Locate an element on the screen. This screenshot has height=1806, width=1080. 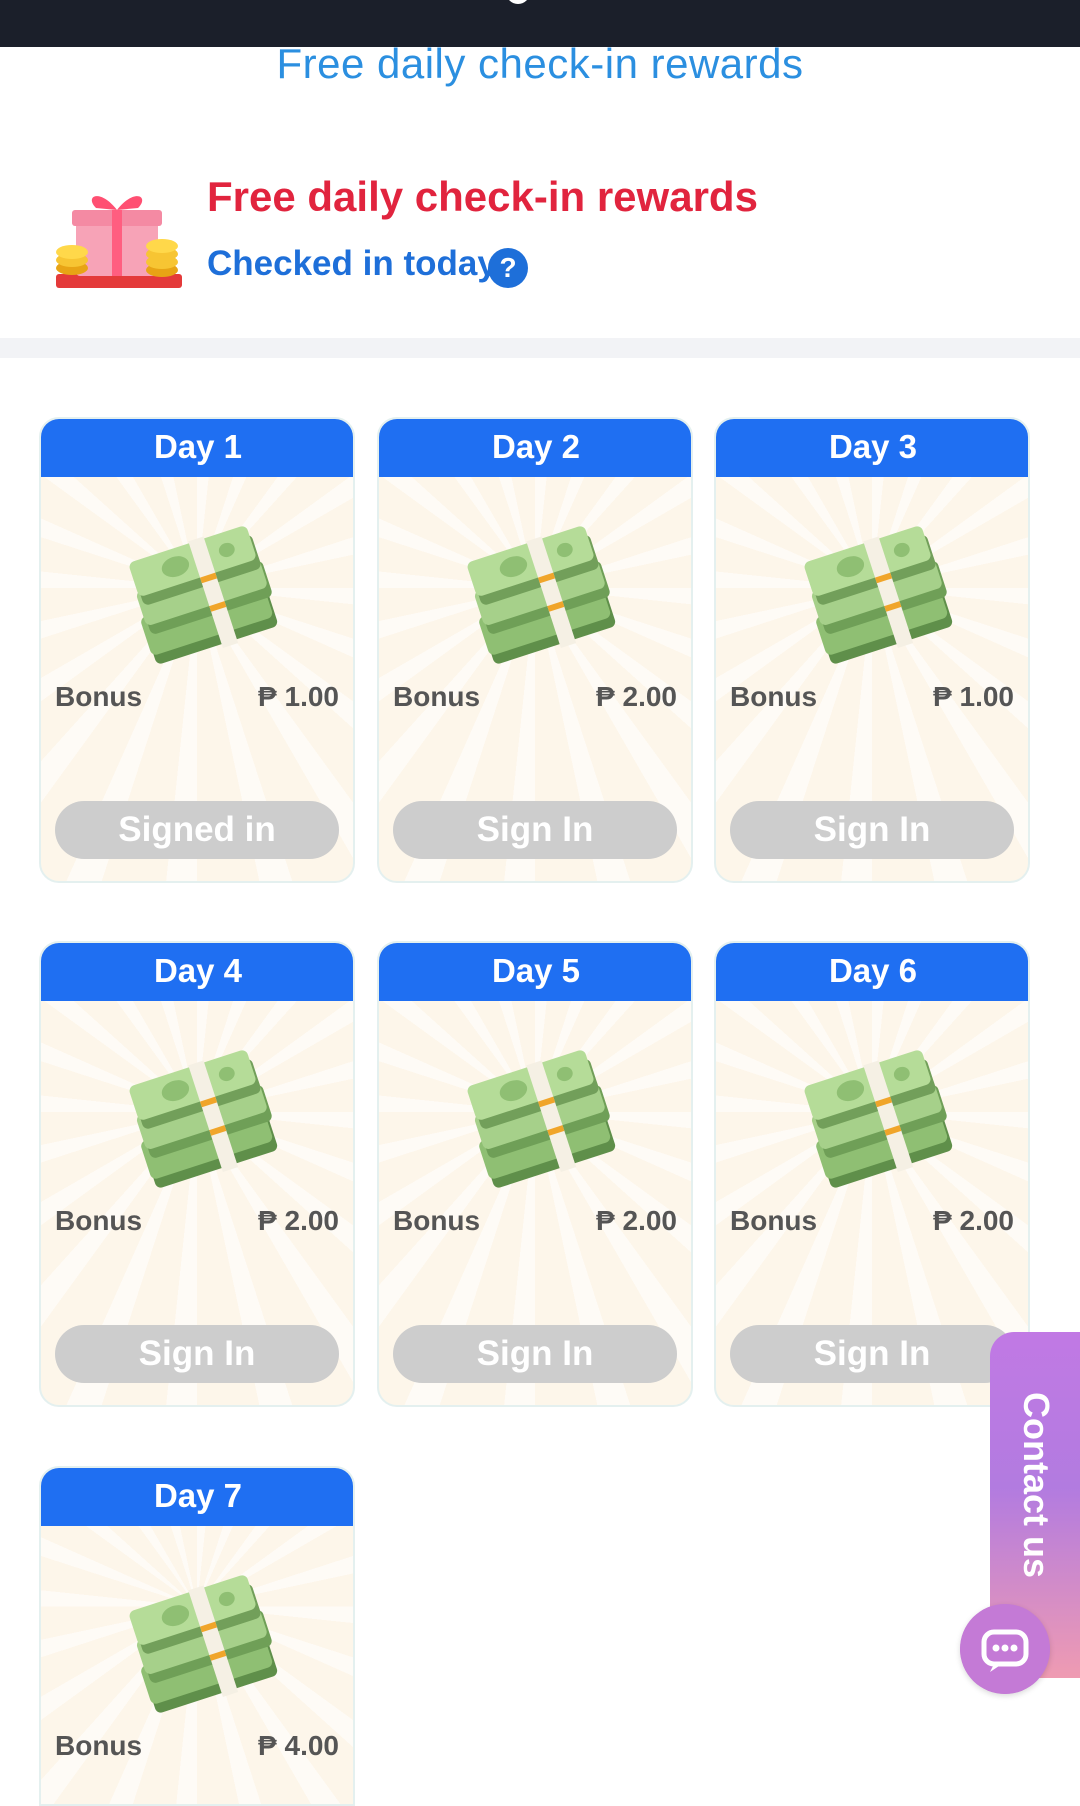
checkin-status-text: Checked in today is located at coordinates (352, 263).